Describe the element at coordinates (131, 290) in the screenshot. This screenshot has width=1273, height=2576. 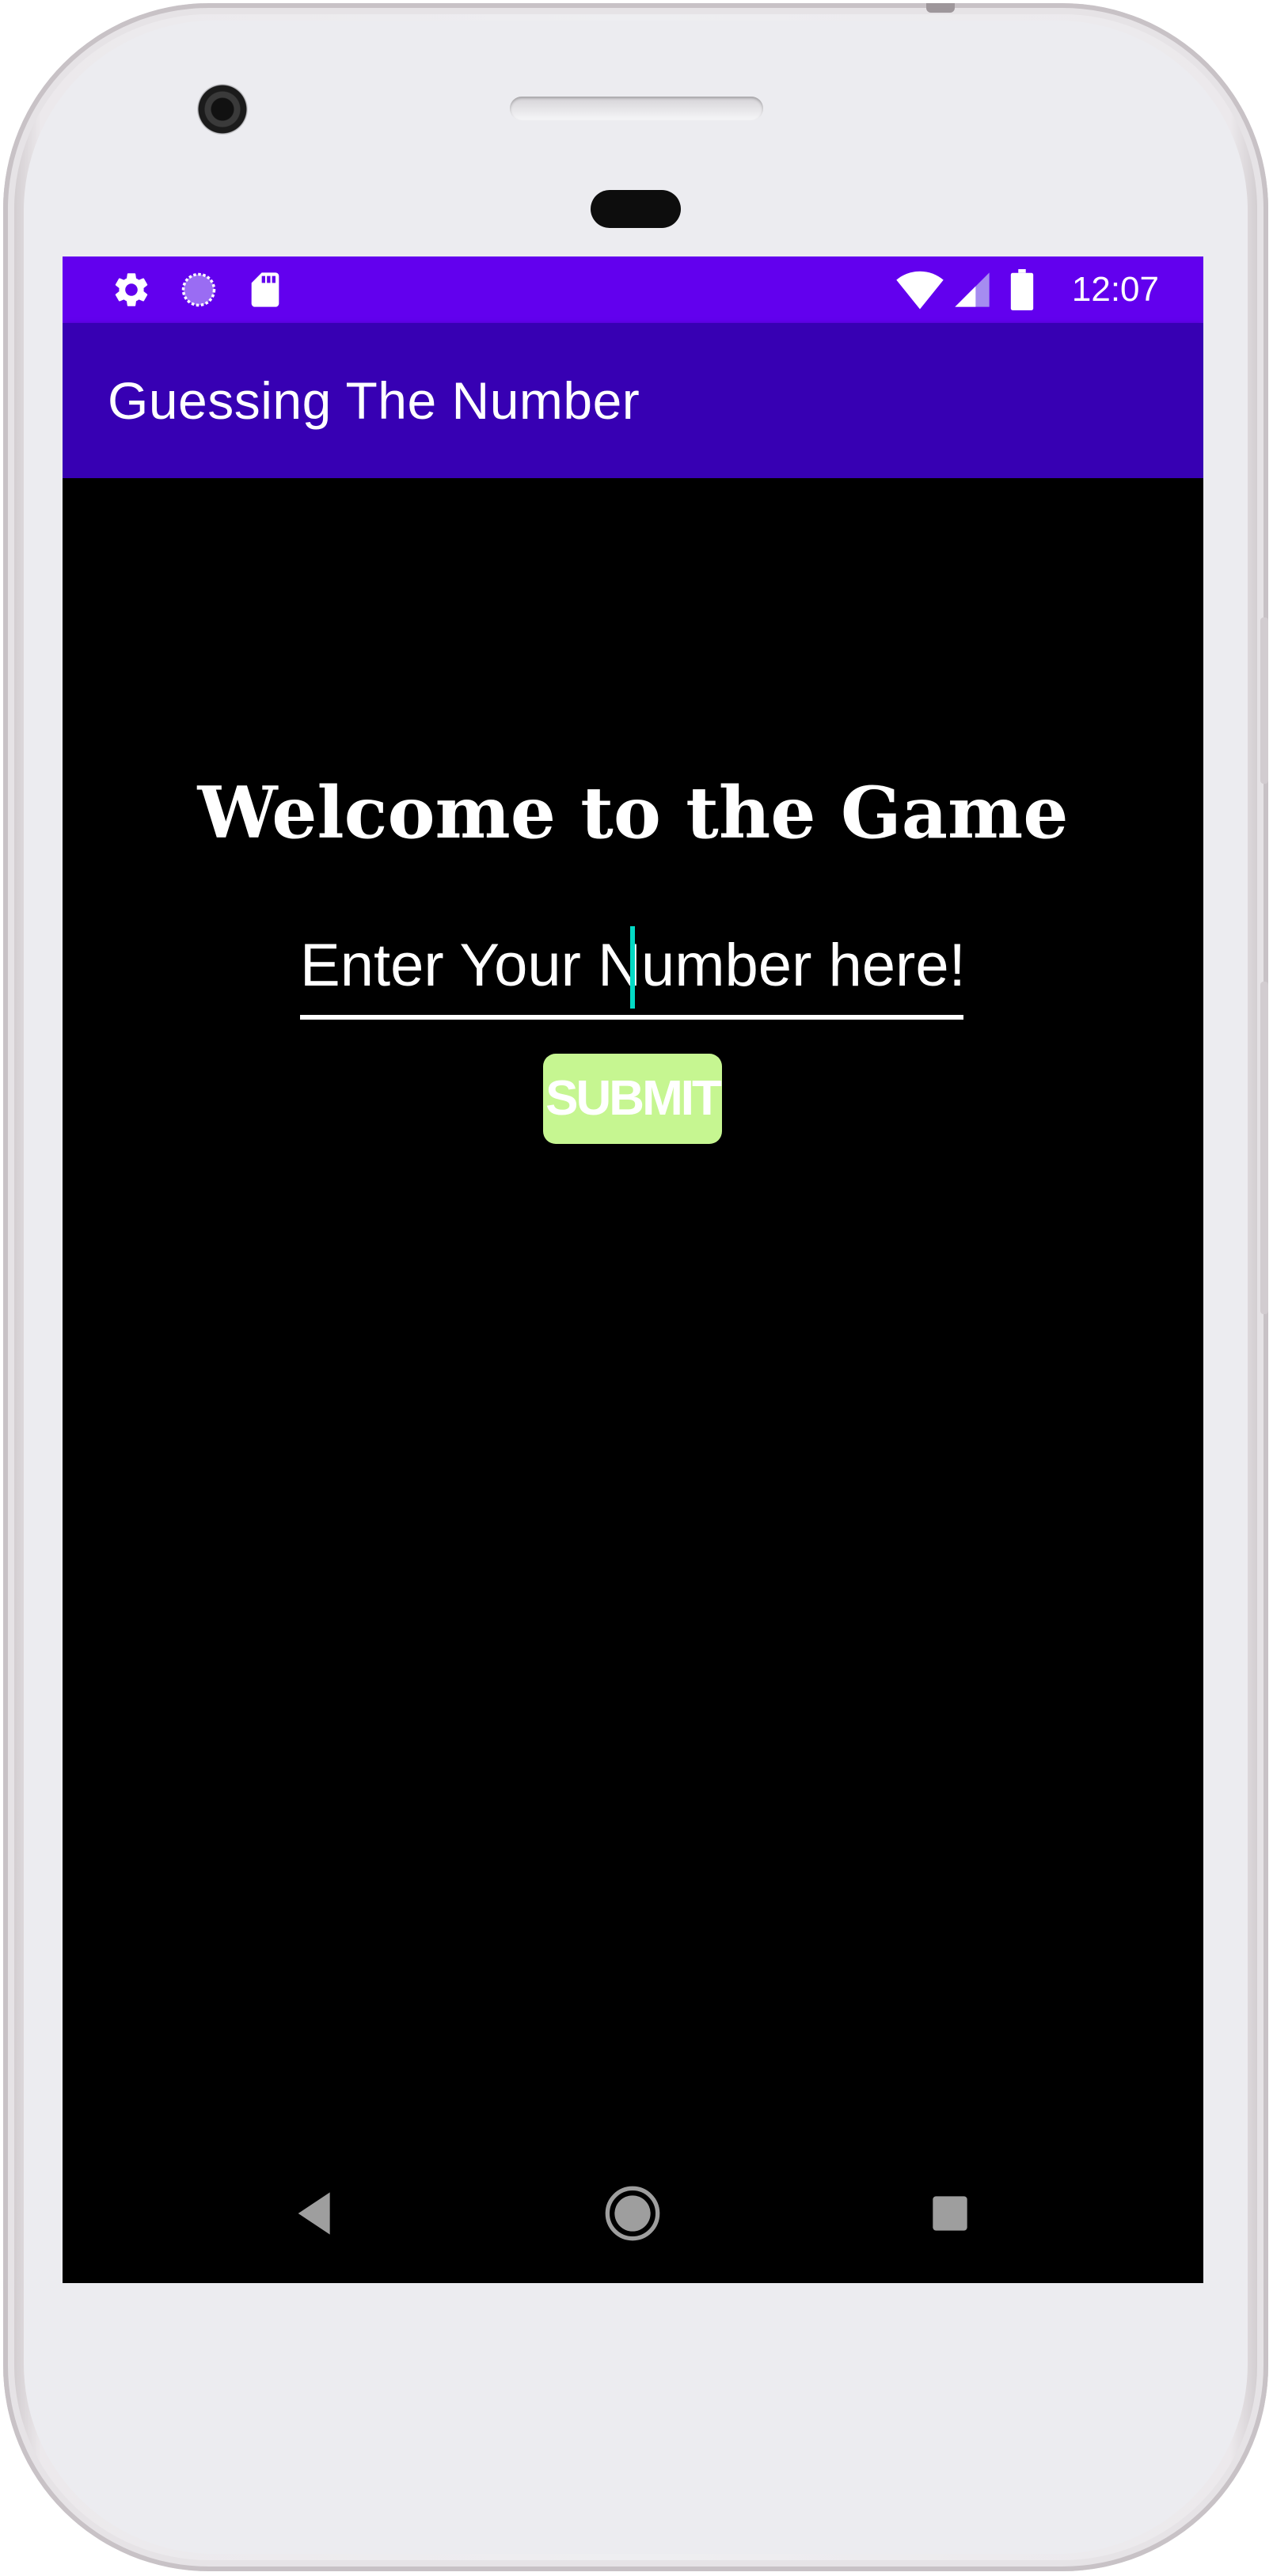
I see `settings-gear-icon` at that location.